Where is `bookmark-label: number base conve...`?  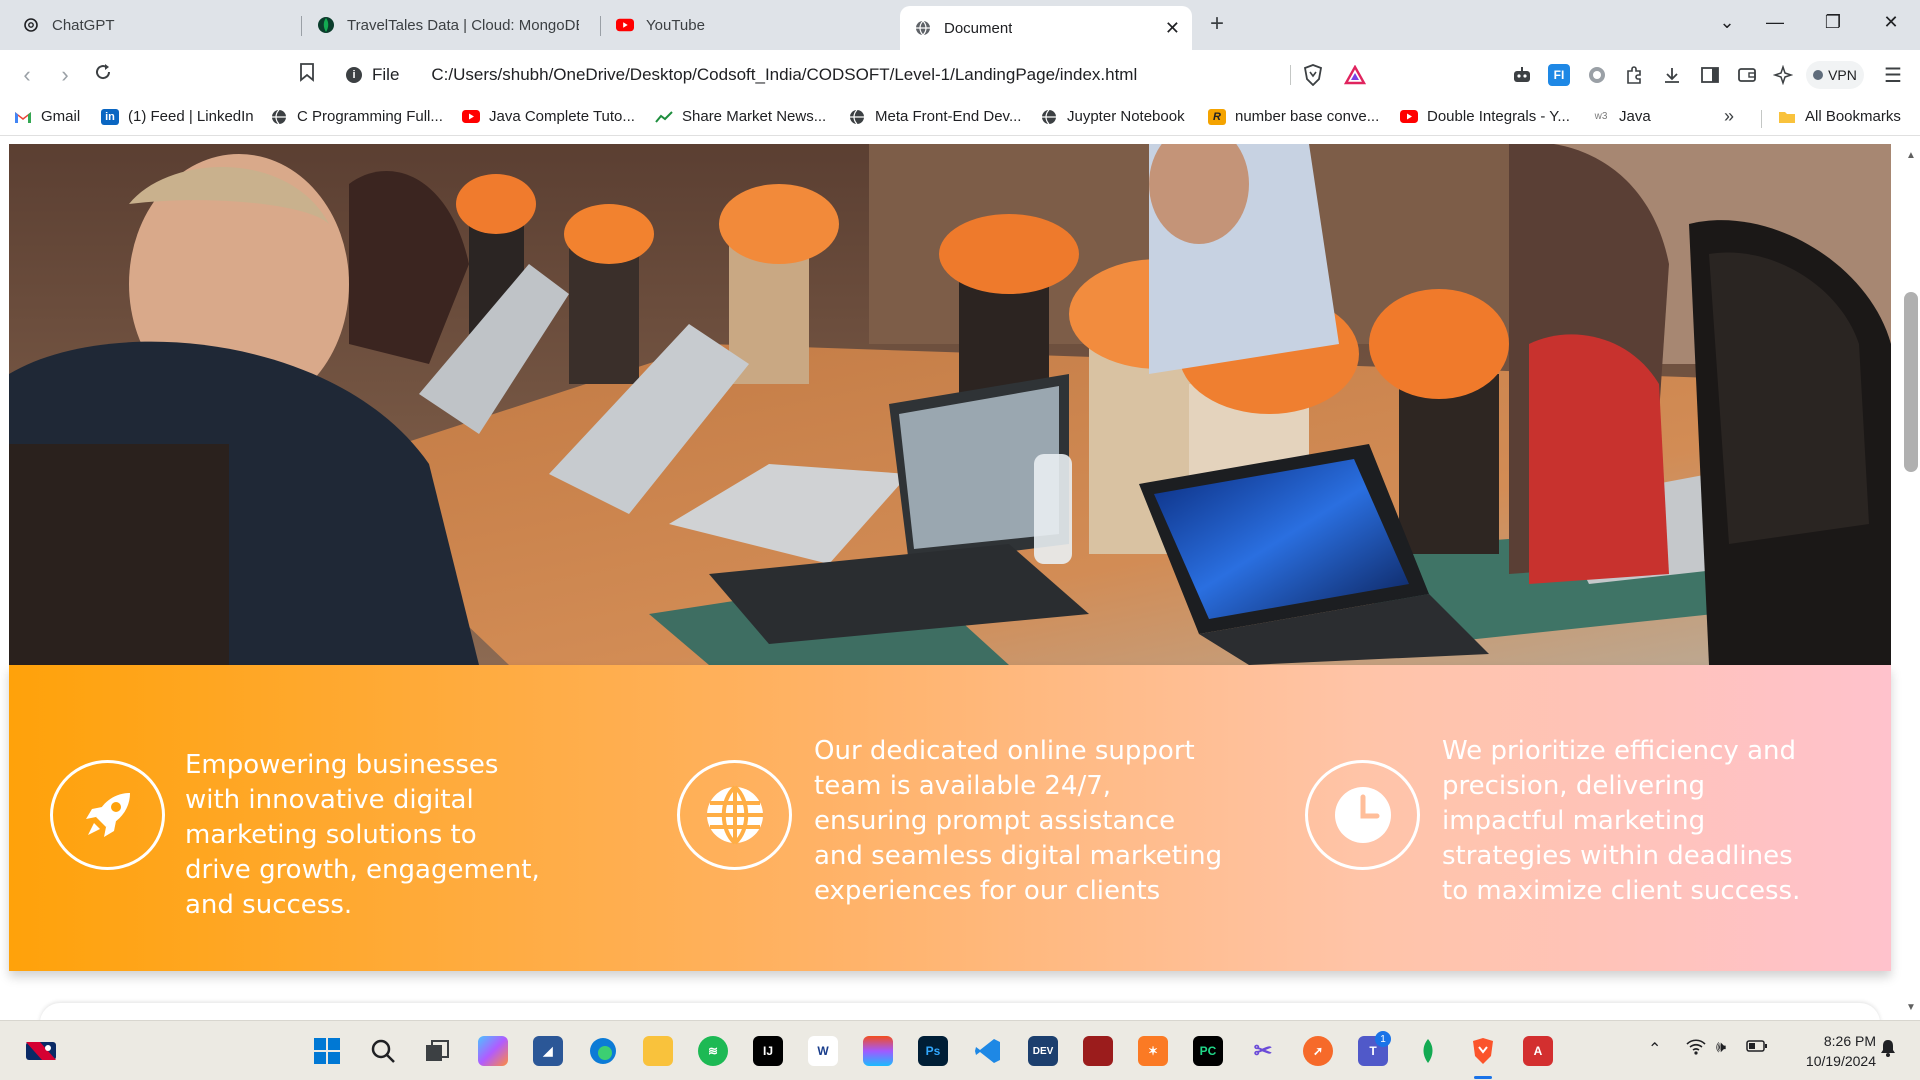
bookmark-label: number base conve... is located at coordinates (1307, 116).